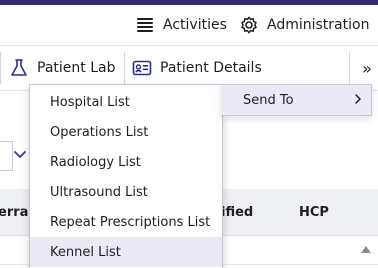 Image resolution: width=378 pixels, height=268 pixels. I want to click on scroll-up-icon, so click(366, 246).